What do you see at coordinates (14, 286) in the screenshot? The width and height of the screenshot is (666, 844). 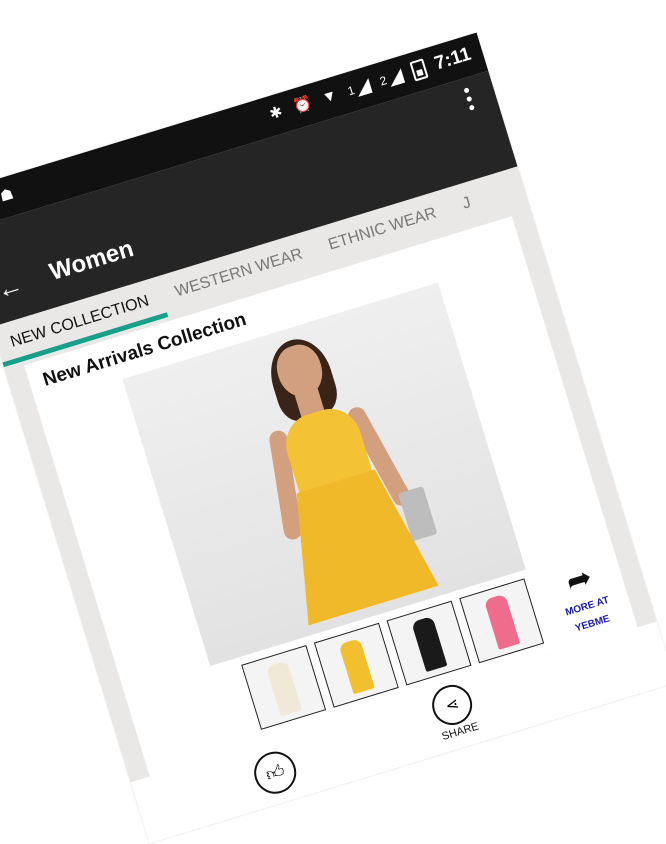 I see `arrow-left-icon: ←` at bounding box center [14, 286].